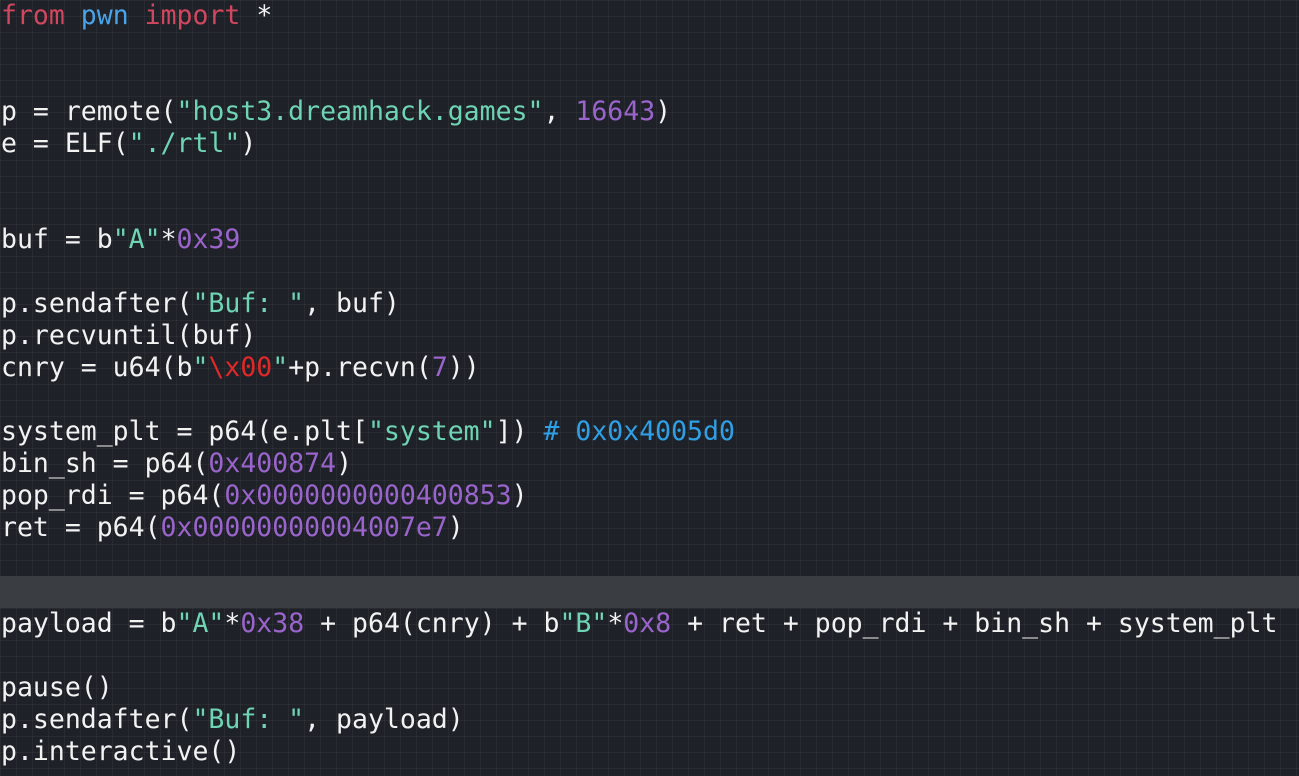 This screenshot has width=1299, height=776. I want to click on code-line: e = ELF("./rtl"), so click(649, 144).